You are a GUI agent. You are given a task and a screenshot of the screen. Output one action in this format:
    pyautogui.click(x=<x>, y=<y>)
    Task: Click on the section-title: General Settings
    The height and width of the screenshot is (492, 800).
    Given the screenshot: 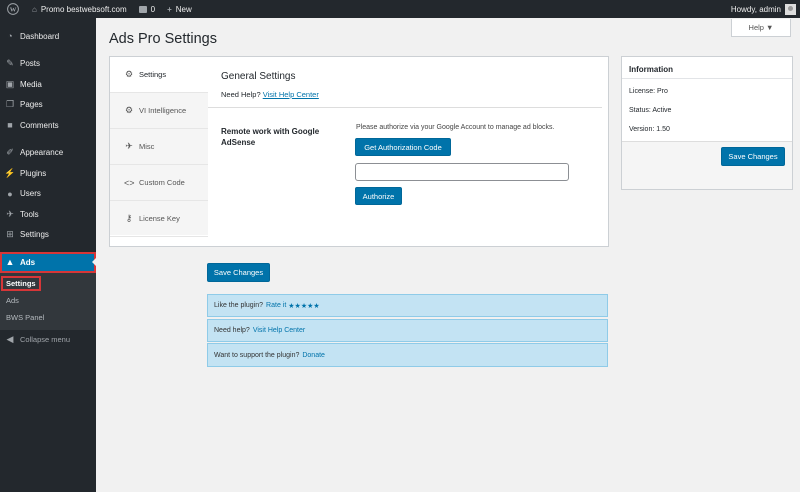 What is the action you would take?
    pyautogui.click(x=258, y=76)
    